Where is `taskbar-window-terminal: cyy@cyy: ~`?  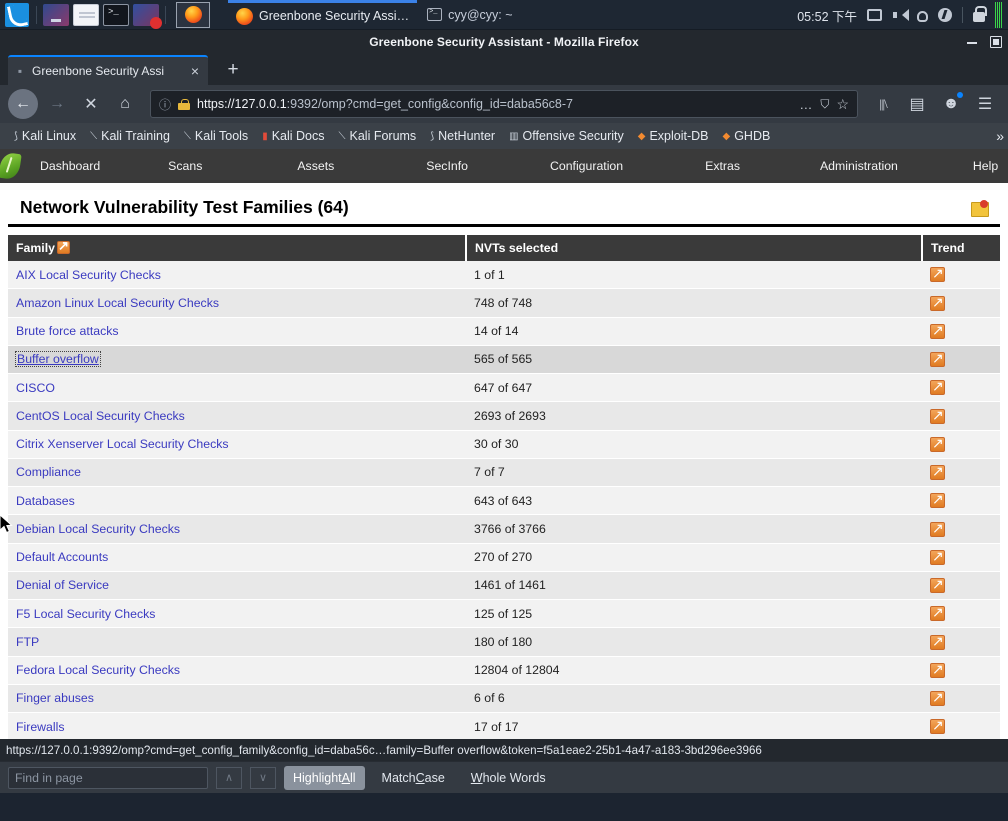 taskbar-window-terminal: cyy@cyy: ~ is located at coordinates (470, 15).